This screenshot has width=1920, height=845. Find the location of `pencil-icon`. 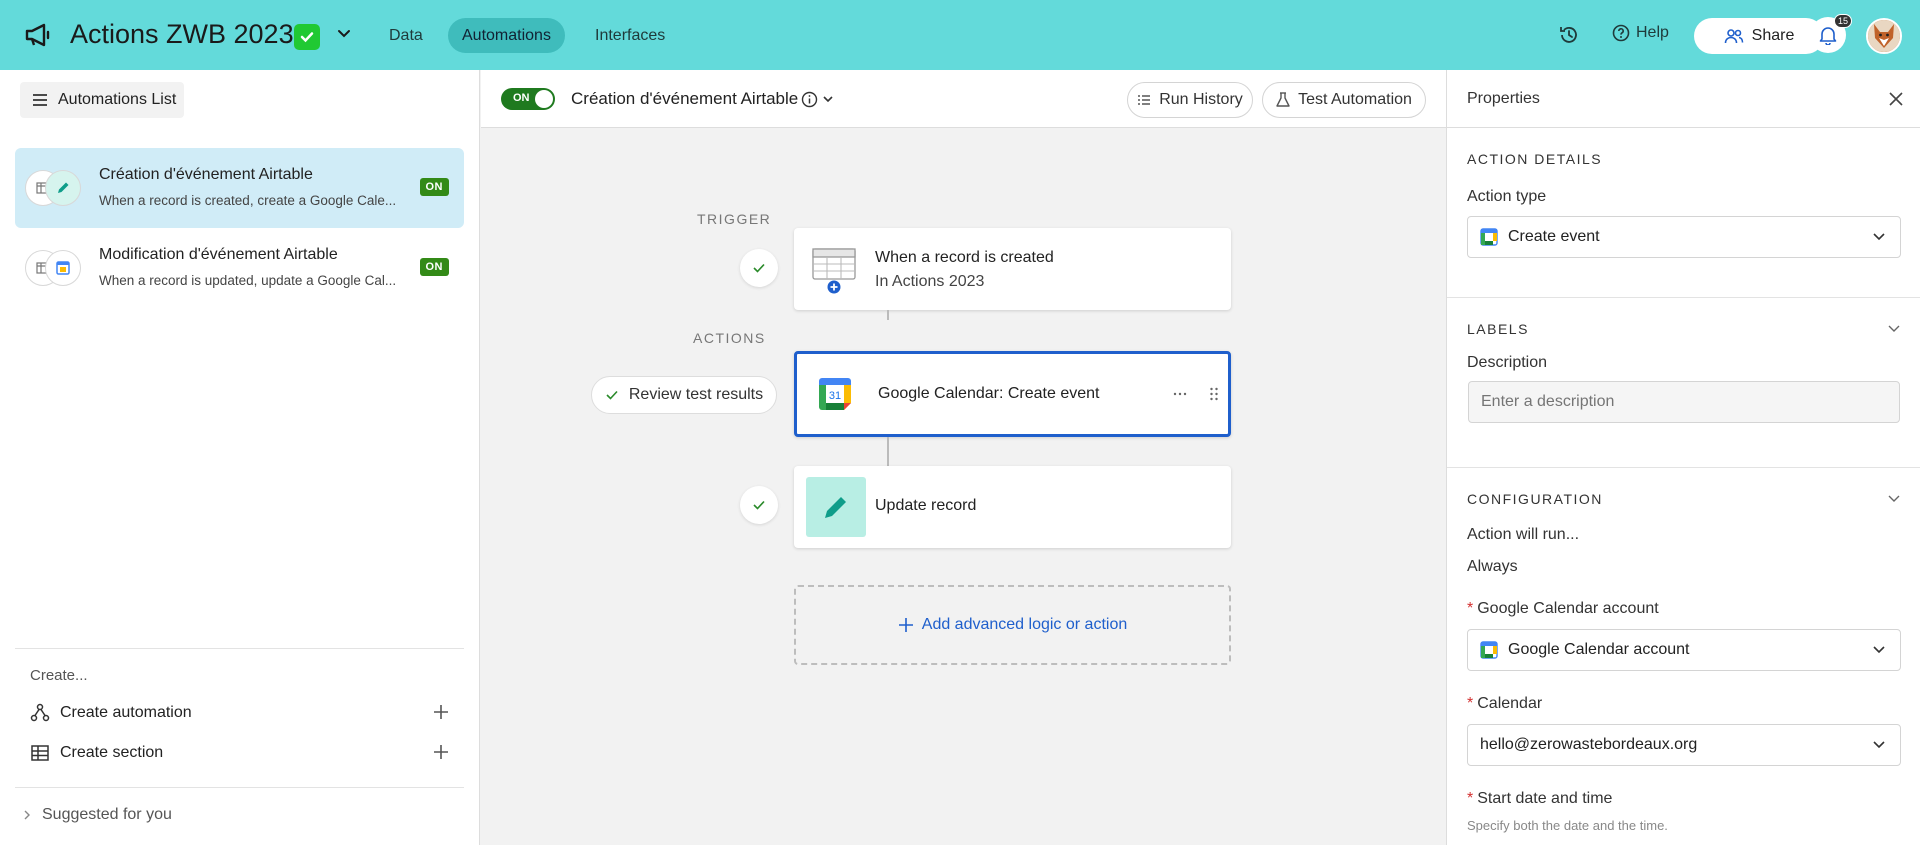

pencil-icon is located at coordinates (63, 188).